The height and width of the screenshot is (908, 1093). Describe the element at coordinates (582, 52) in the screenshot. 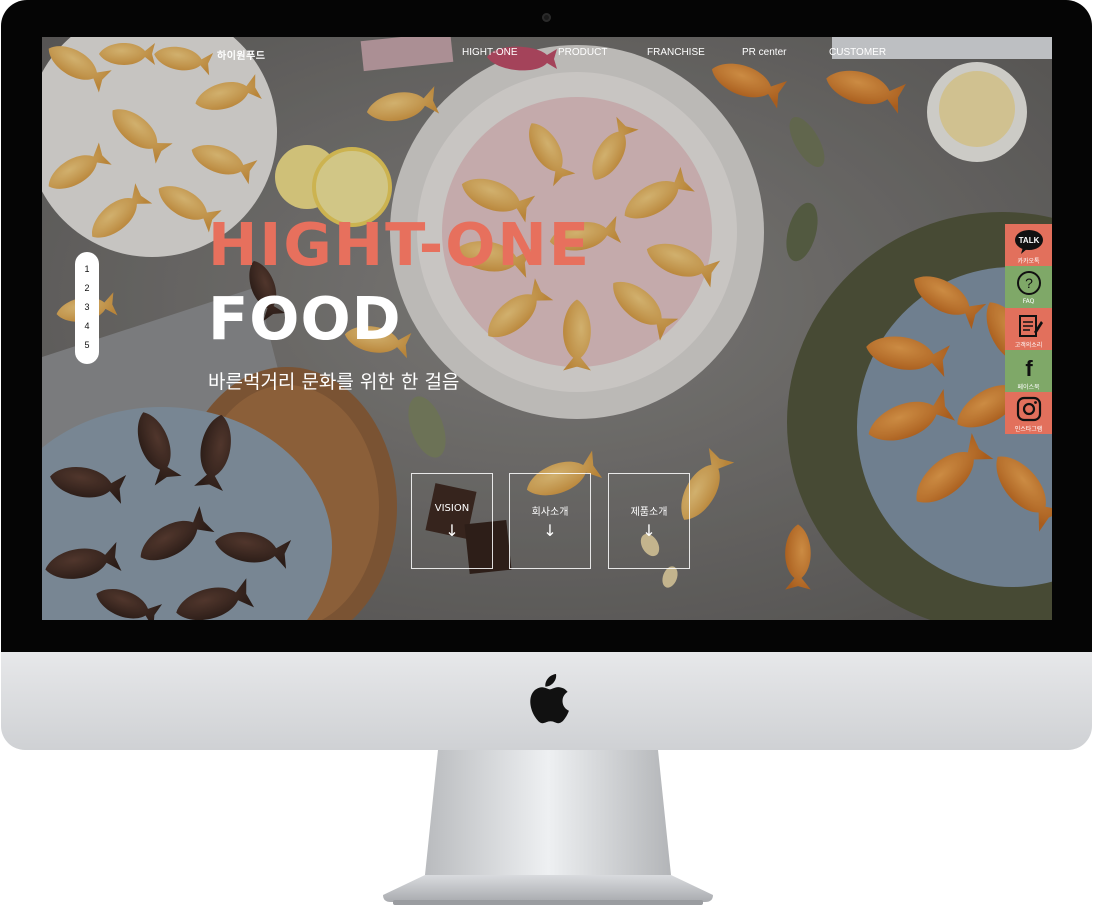

I see `nav-item-product: PRODUCT` at that location.